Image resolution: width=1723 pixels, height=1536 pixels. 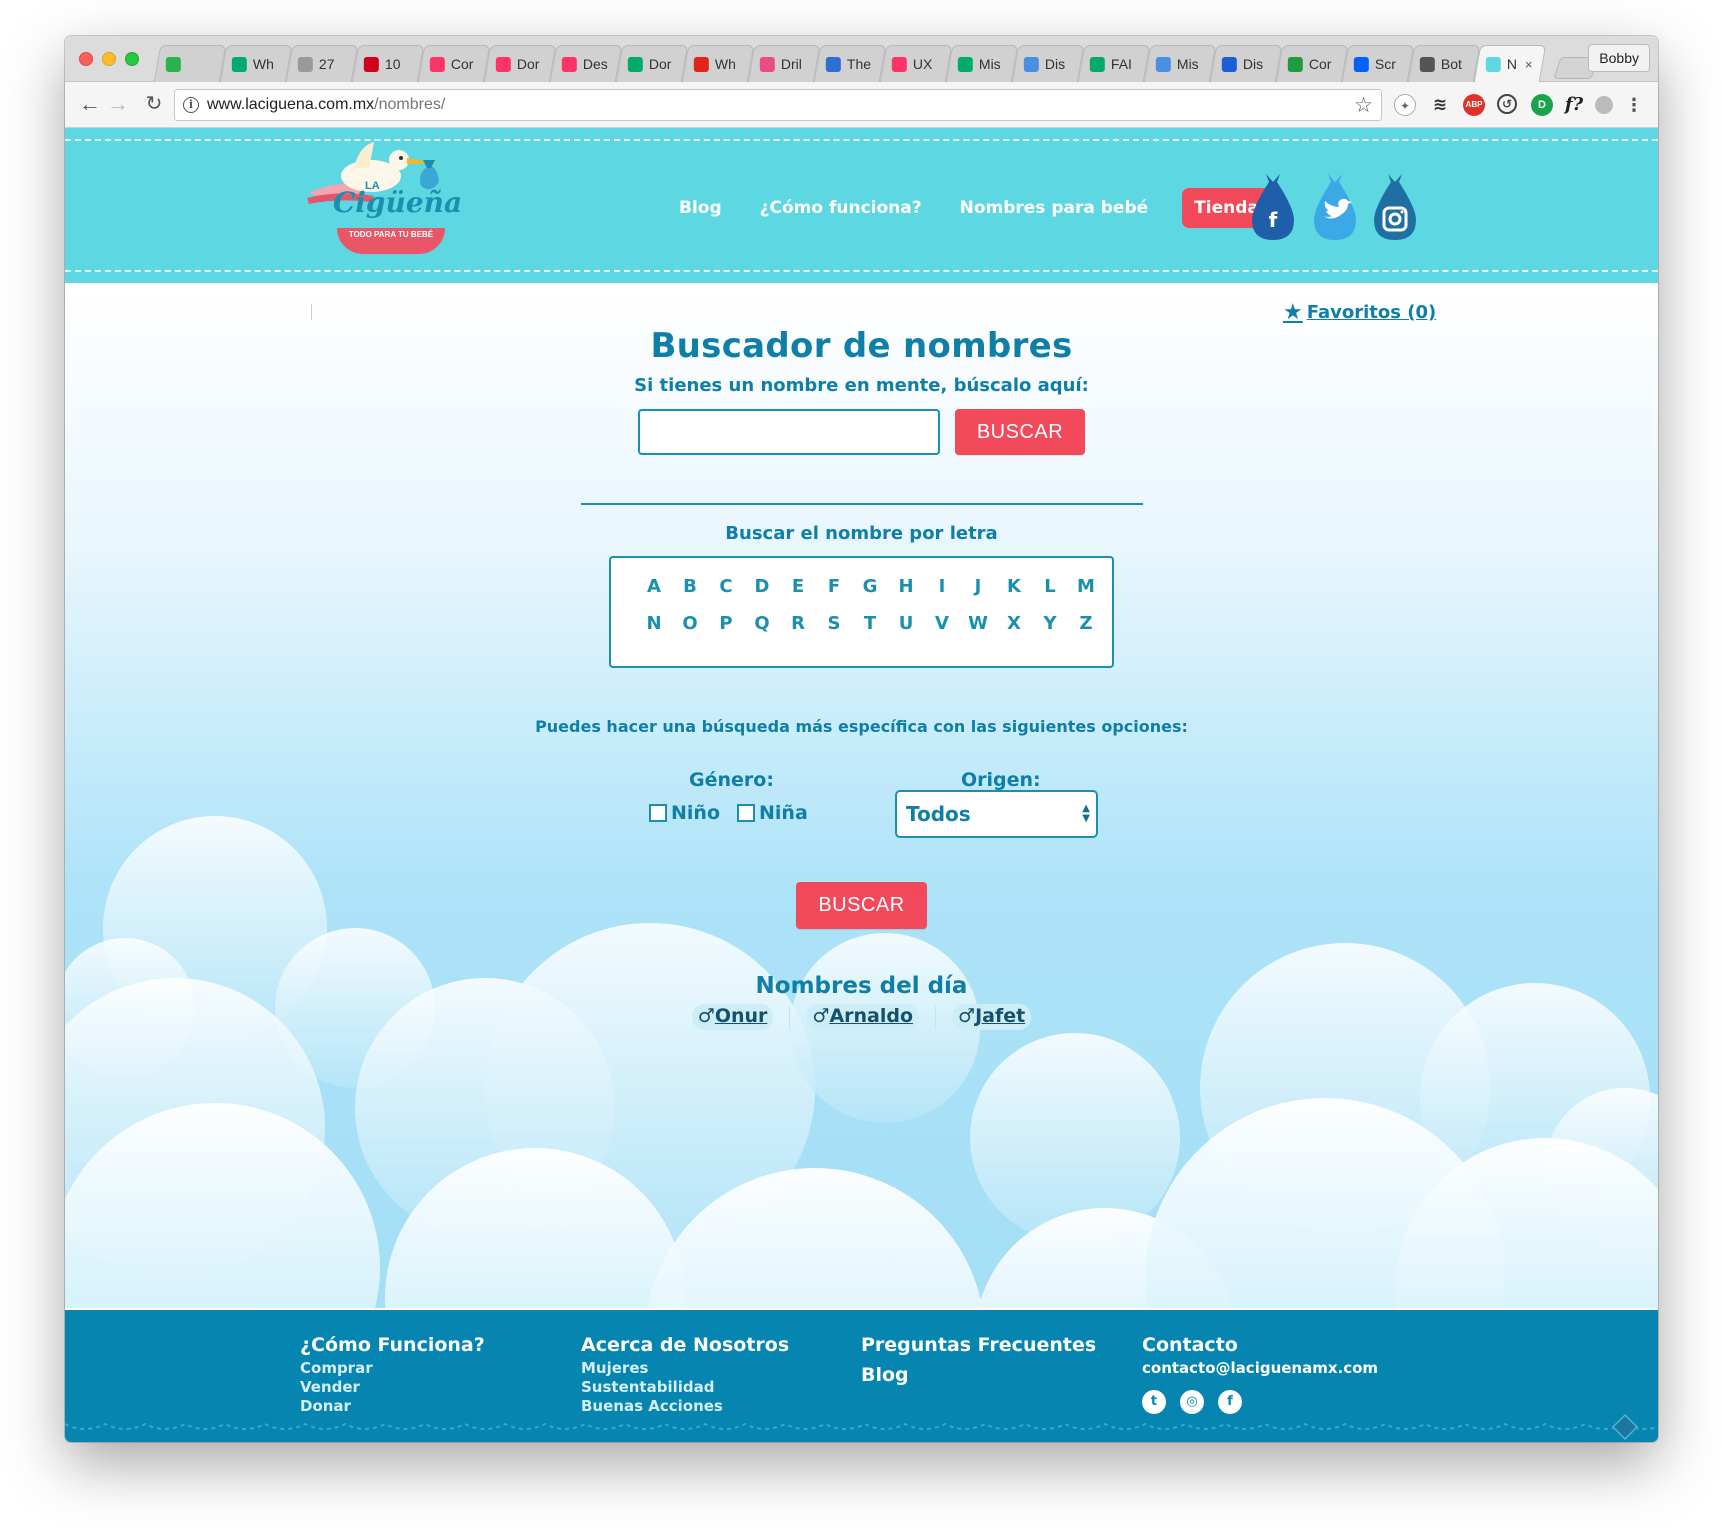 I want to click on letter-link: P, so click(x=726, y=631).